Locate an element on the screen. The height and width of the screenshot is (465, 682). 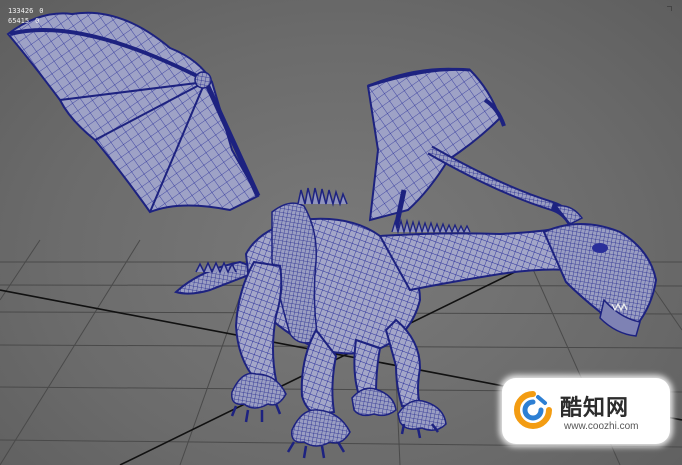
corner-marker is located at coordinates (669, 8).